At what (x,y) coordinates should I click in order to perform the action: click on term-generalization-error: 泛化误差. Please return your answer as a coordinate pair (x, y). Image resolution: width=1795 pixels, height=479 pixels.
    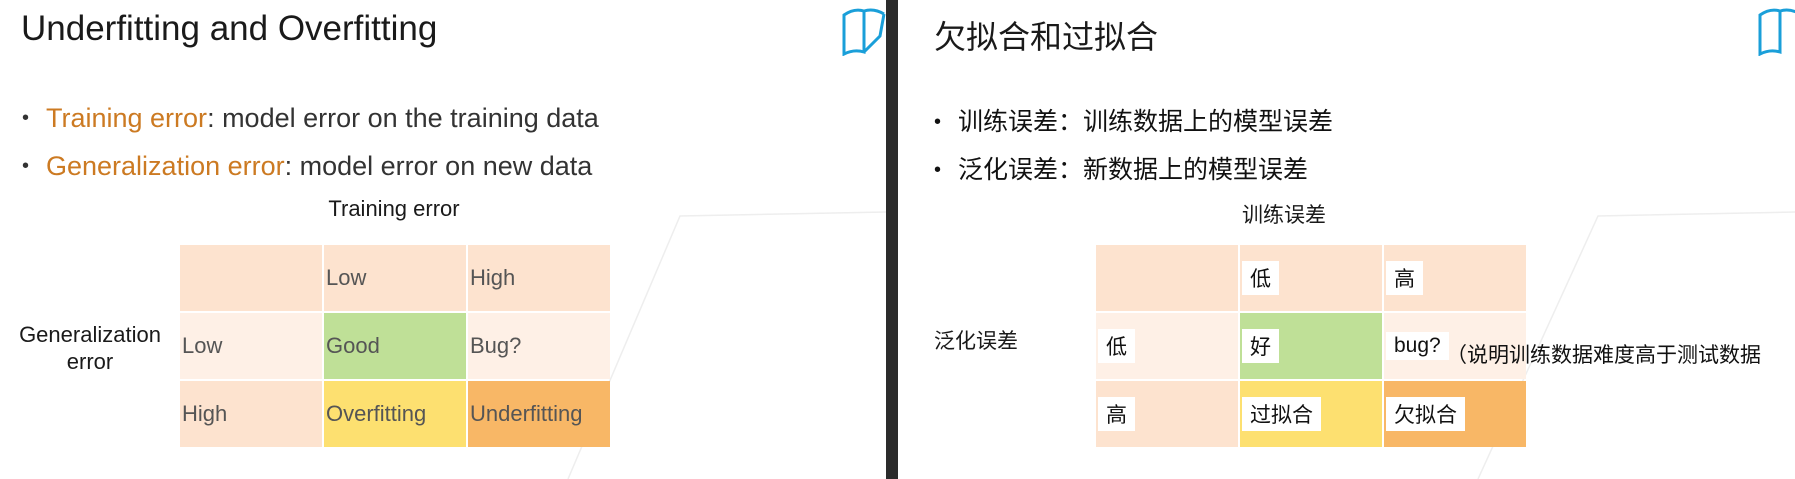
    Looking at the image, I should click on (1008, 170).